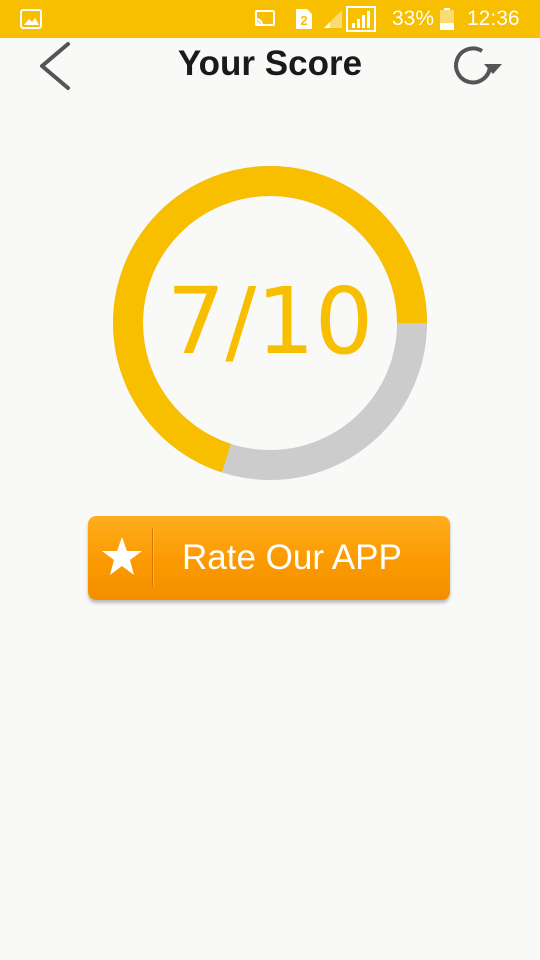 The image size is (540, 960). Describe the element at coordinates (292, 557) in the screenshot. I see `rate-app-label: Rate Our APP` at that location.